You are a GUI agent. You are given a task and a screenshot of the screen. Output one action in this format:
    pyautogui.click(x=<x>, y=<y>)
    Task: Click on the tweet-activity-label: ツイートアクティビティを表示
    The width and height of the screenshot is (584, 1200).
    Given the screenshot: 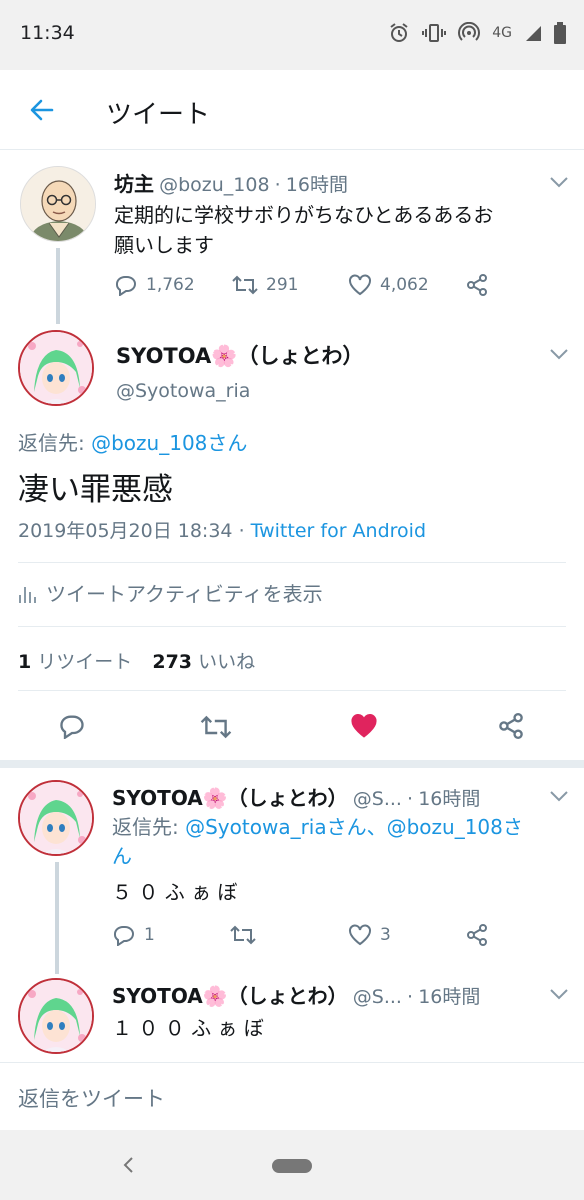 What is the action you would take?
    pyautogui.click(x=184, y=594)
    